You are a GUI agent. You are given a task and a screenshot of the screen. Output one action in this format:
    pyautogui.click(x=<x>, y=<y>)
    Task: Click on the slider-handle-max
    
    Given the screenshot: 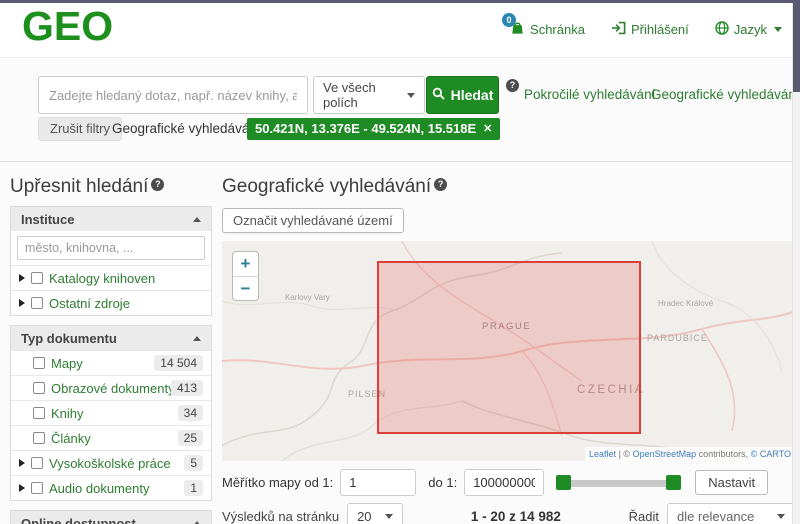 What is the action you would take?
    pyautogui.click(x=674, y=482)
    